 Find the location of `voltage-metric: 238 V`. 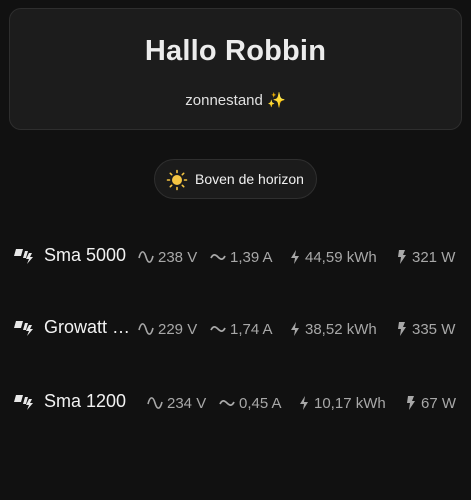

voltage-metric: 238 V is located at coordinates (167, 257).